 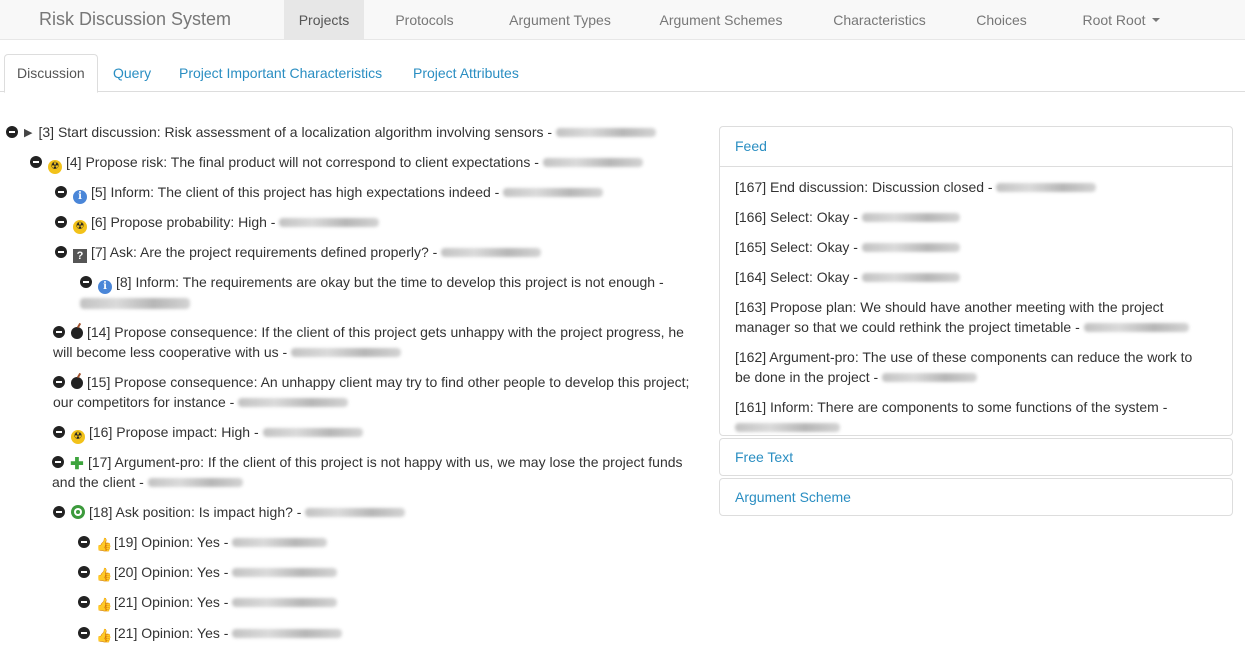 What do you see at coordinates (78, 512) in the screenshot?
I see `target-icon` at bounding box center [78, 512].